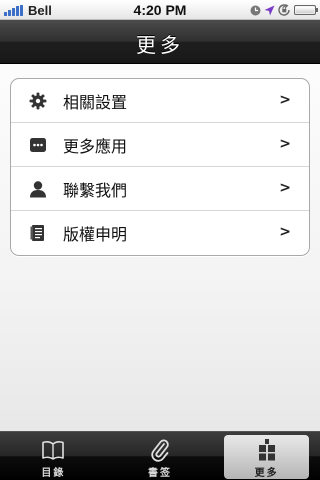 The height and width of the screenshot is (480, 320). What do you see at coordinates (269, 10) in the screenshot?
I see `location-arrow-icon` at bounding box center [269, 10].